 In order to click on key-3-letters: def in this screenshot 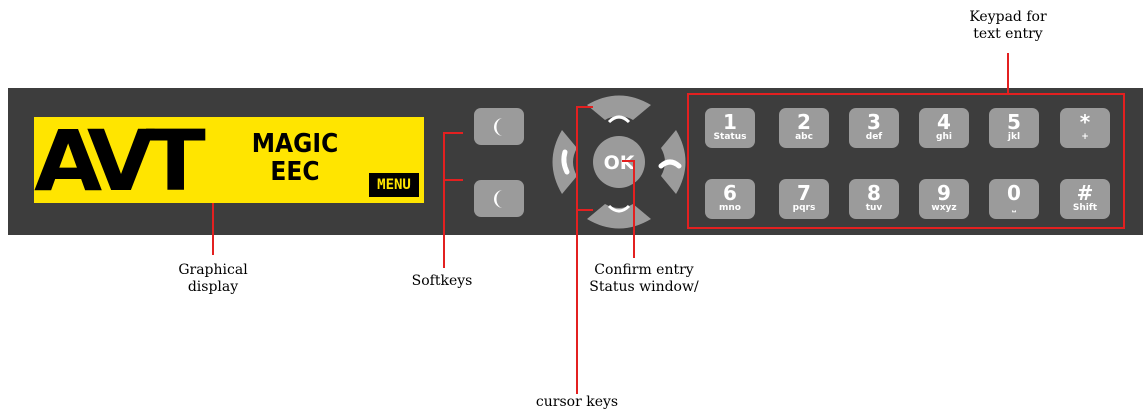, I will do `click(874, 137)`.